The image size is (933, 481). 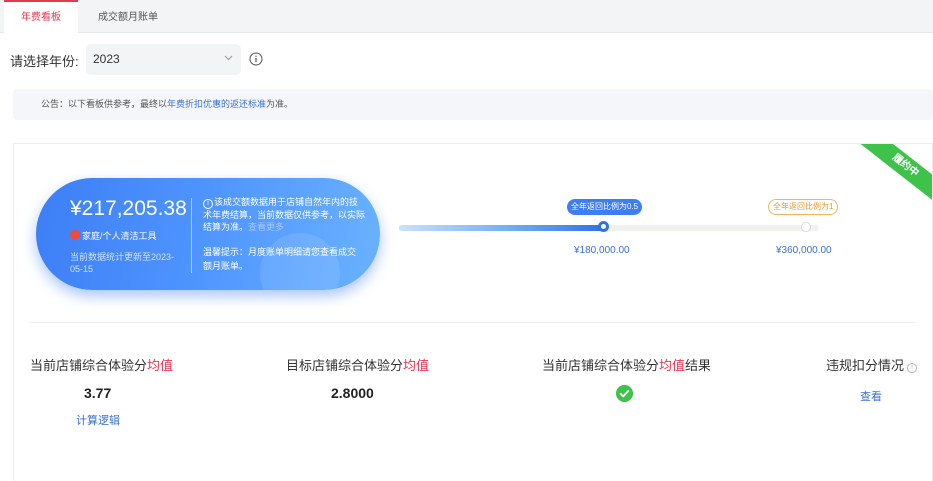 What do you see at coordinates (806, 227) in the screenshot?
I see `progress-end-knob` at bounding box center [806, 227].